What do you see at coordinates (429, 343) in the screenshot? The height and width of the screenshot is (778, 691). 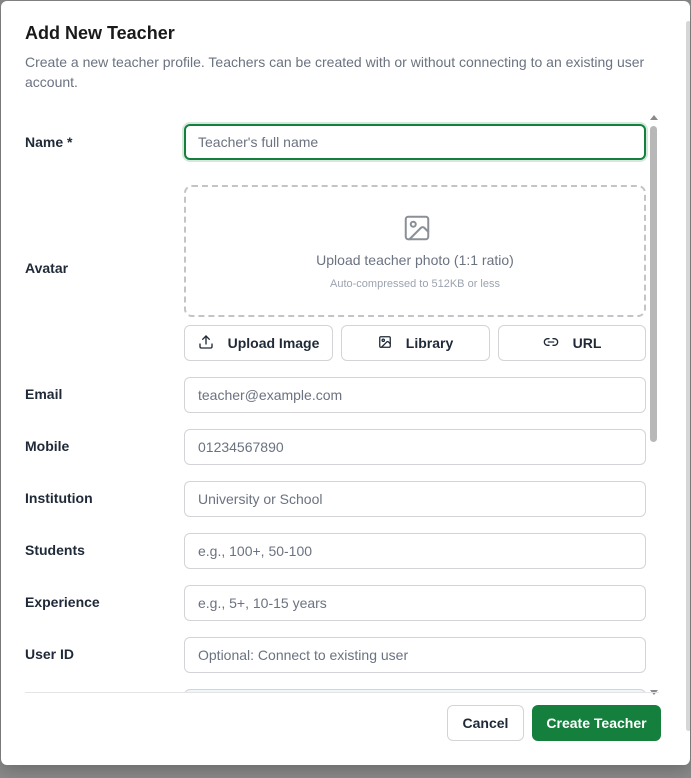 I see `library-label: Library` at bounding box center [429, 343].